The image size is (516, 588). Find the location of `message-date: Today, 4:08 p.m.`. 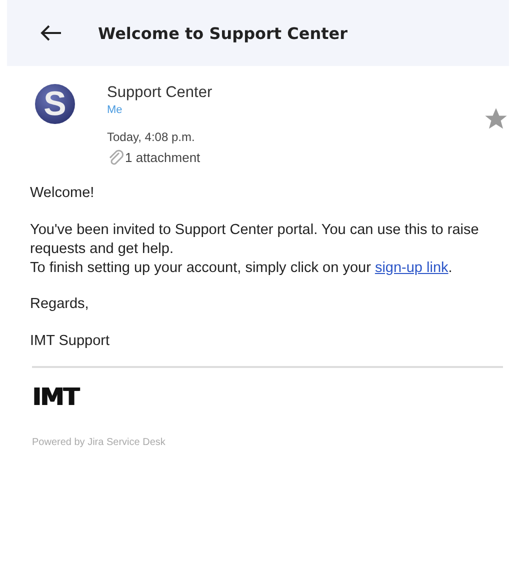

message-date: Today, 4:08 p.m. is located at coordinates (151, 137).